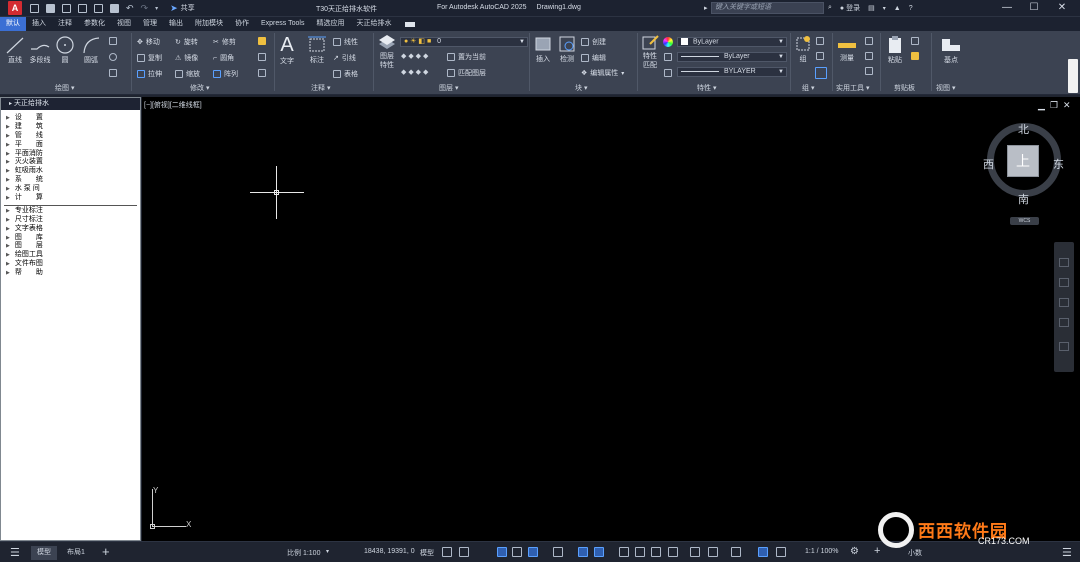 The height and width of the screenshot is (562, 1080). Describe the element at coordinates (988, 164) in the screenshot. I see `viewcube-west: 西` at that location.